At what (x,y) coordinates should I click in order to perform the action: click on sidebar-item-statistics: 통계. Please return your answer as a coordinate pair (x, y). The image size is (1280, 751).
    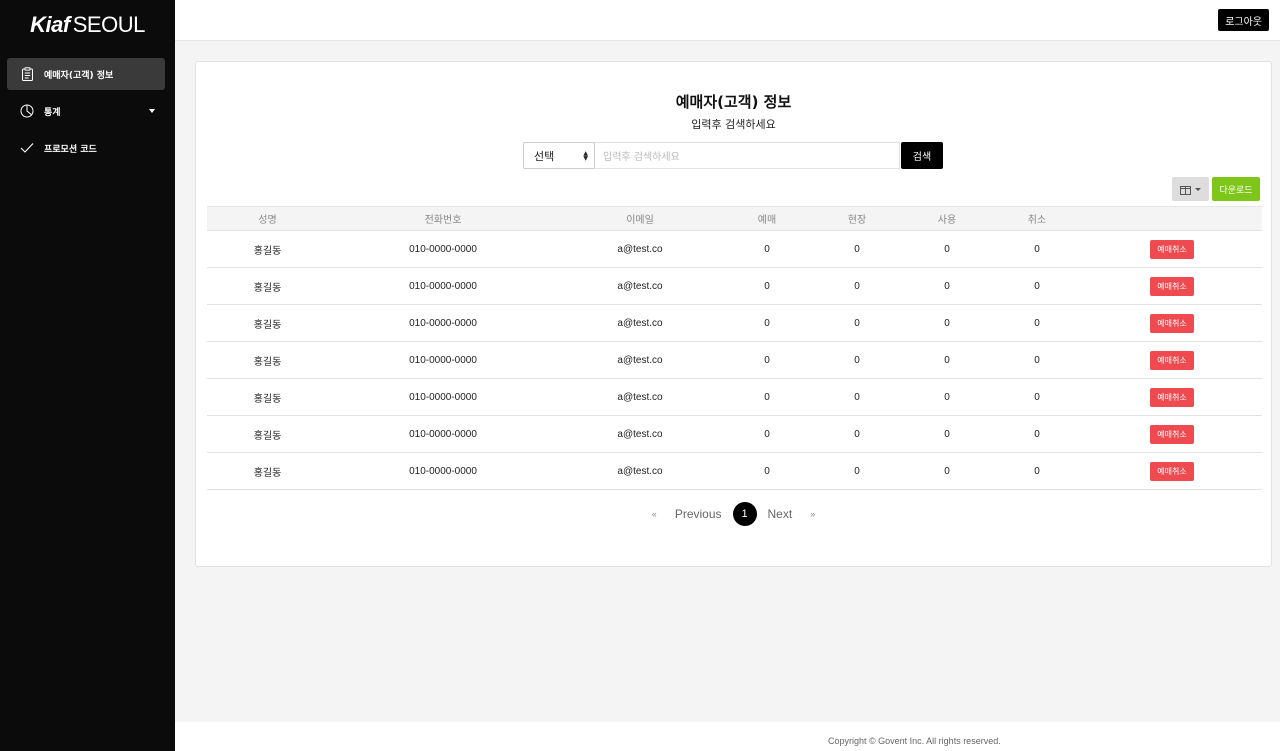
    Looking at the image, I should click on (86, 111).